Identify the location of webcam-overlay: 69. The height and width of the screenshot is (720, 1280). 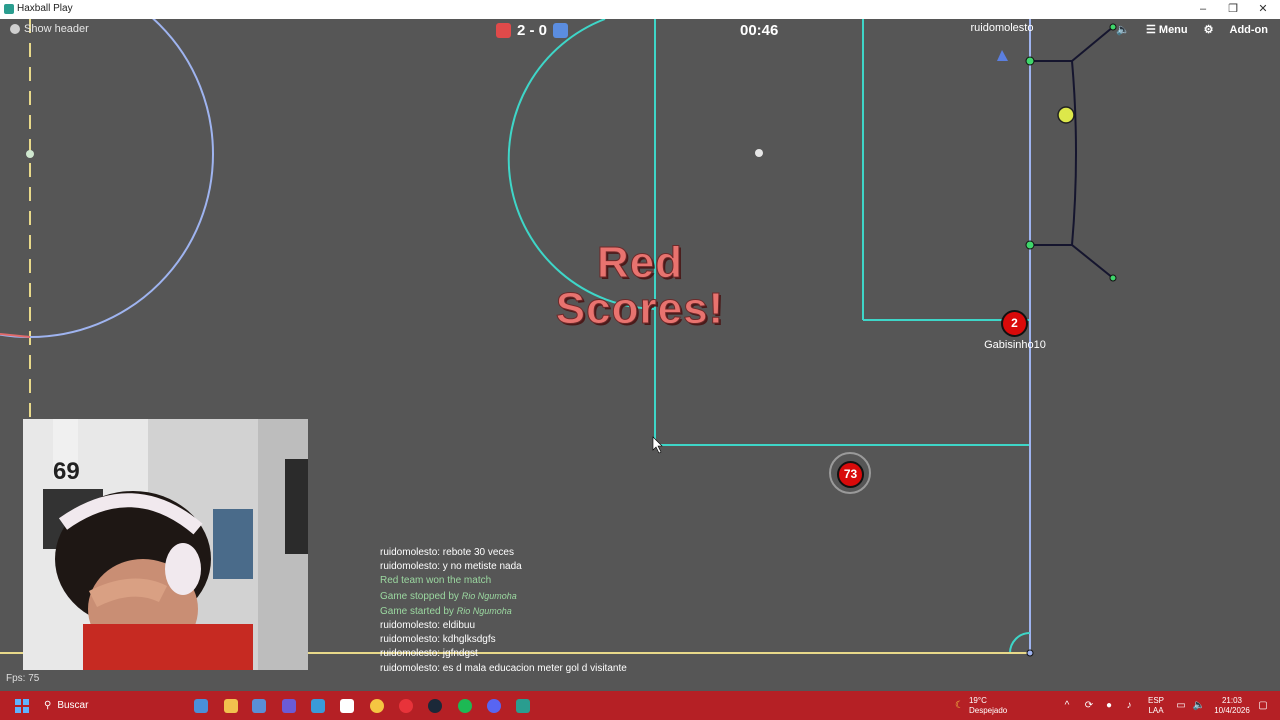
(165, 544).